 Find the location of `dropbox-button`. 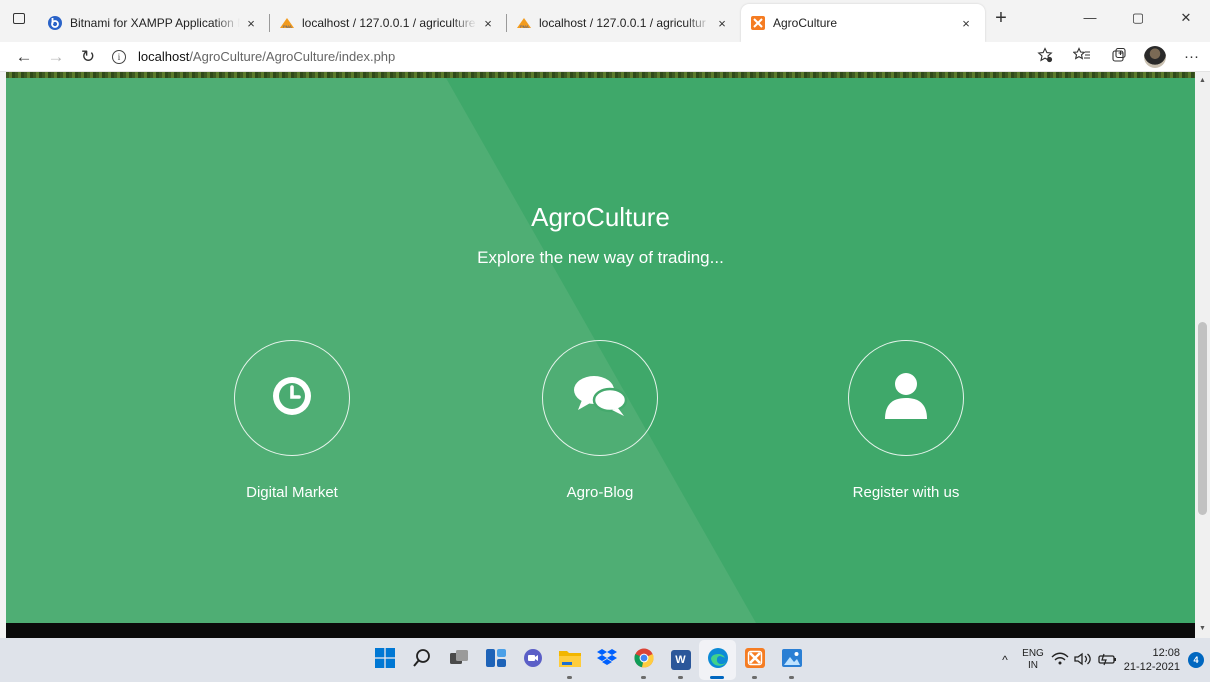

dropbox-button is located at coordinates (606, 660).